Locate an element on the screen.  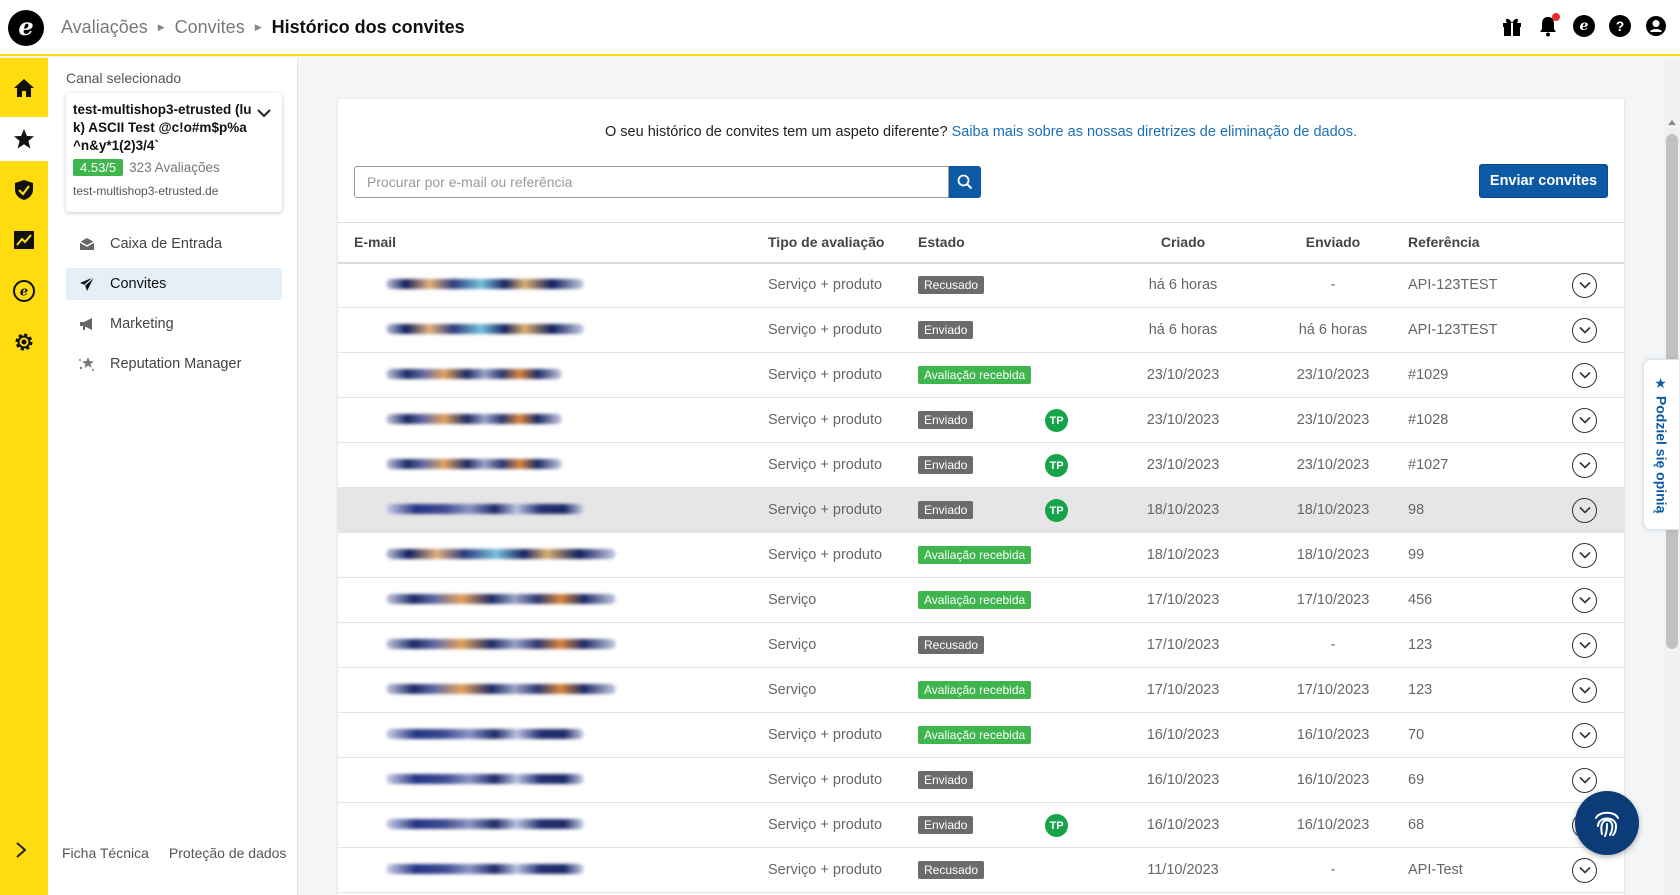
notification-dot is located at coordinates (1556, 17).